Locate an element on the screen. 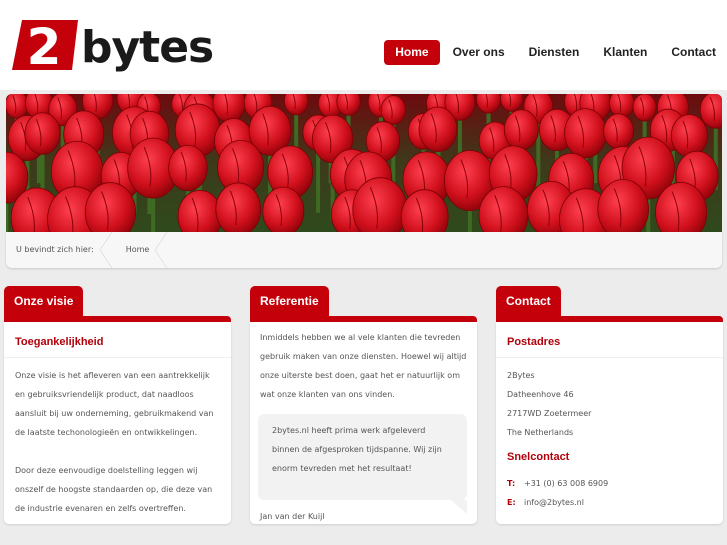 The image size is (727, 545). nav-diensten: Diensten is located at coordinates (554, 52).